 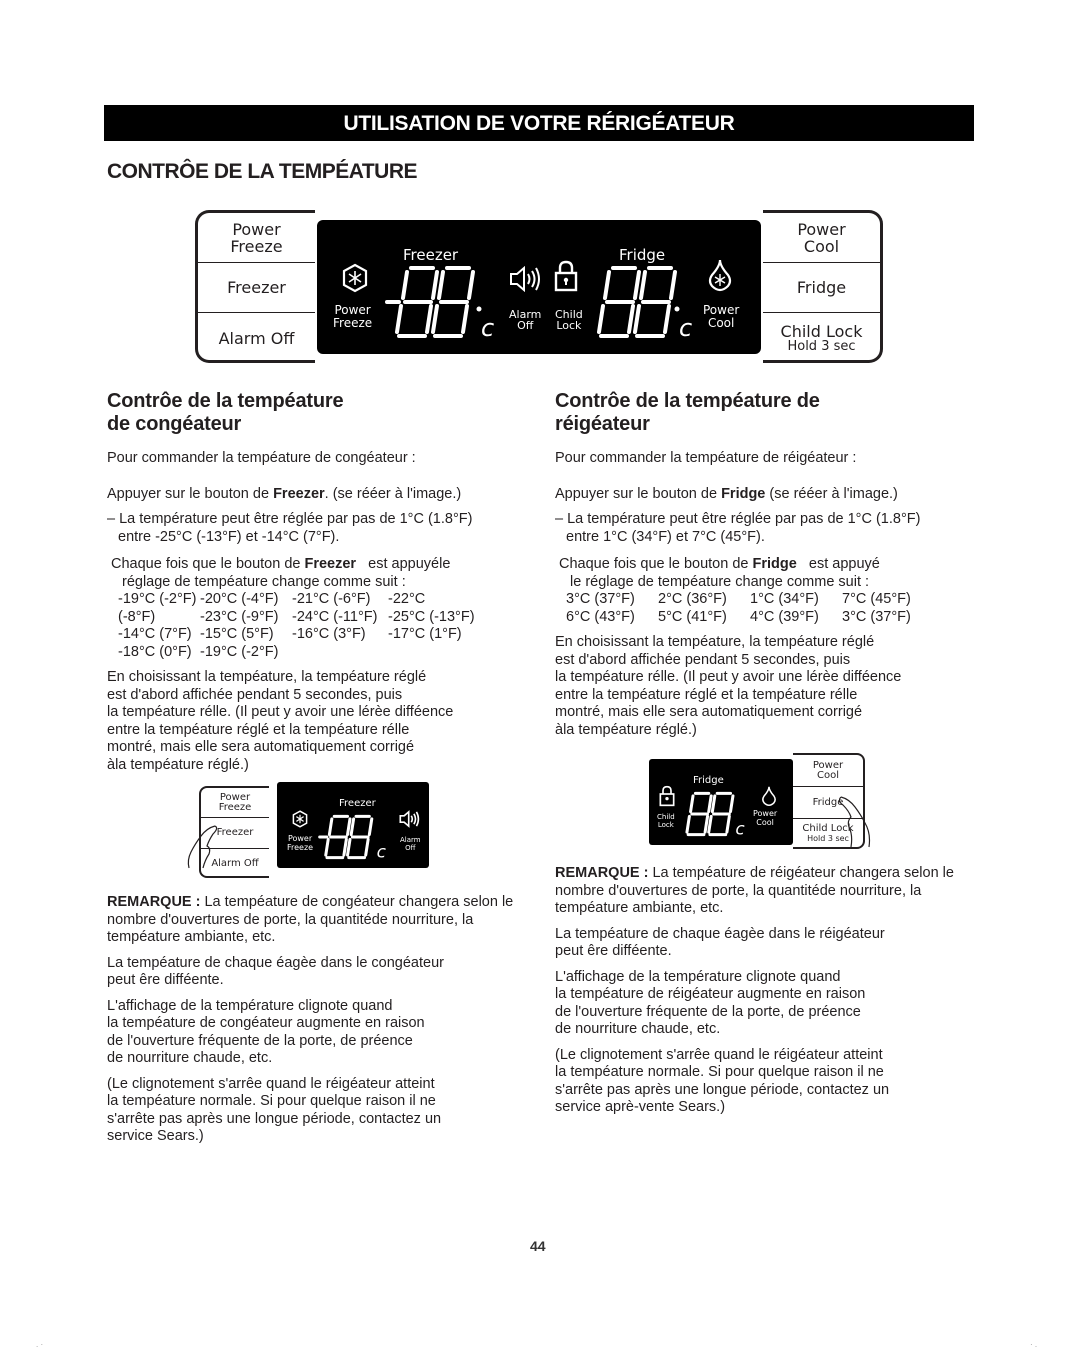 What do you see at coordinates (525, 320) in the screenshot?
I see `alarm-off-indicator: Alarm Off` at bounding box center [525, 320].